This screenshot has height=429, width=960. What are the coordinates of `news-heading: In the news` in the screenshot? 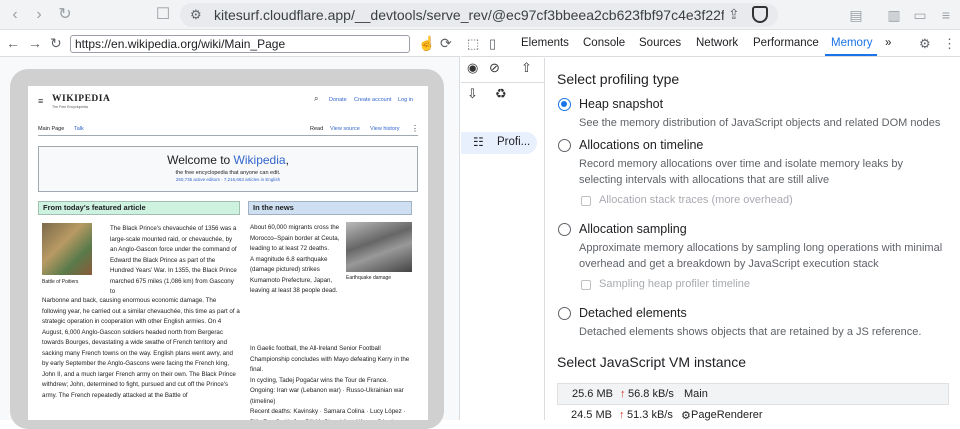 It's located at (330, 208).